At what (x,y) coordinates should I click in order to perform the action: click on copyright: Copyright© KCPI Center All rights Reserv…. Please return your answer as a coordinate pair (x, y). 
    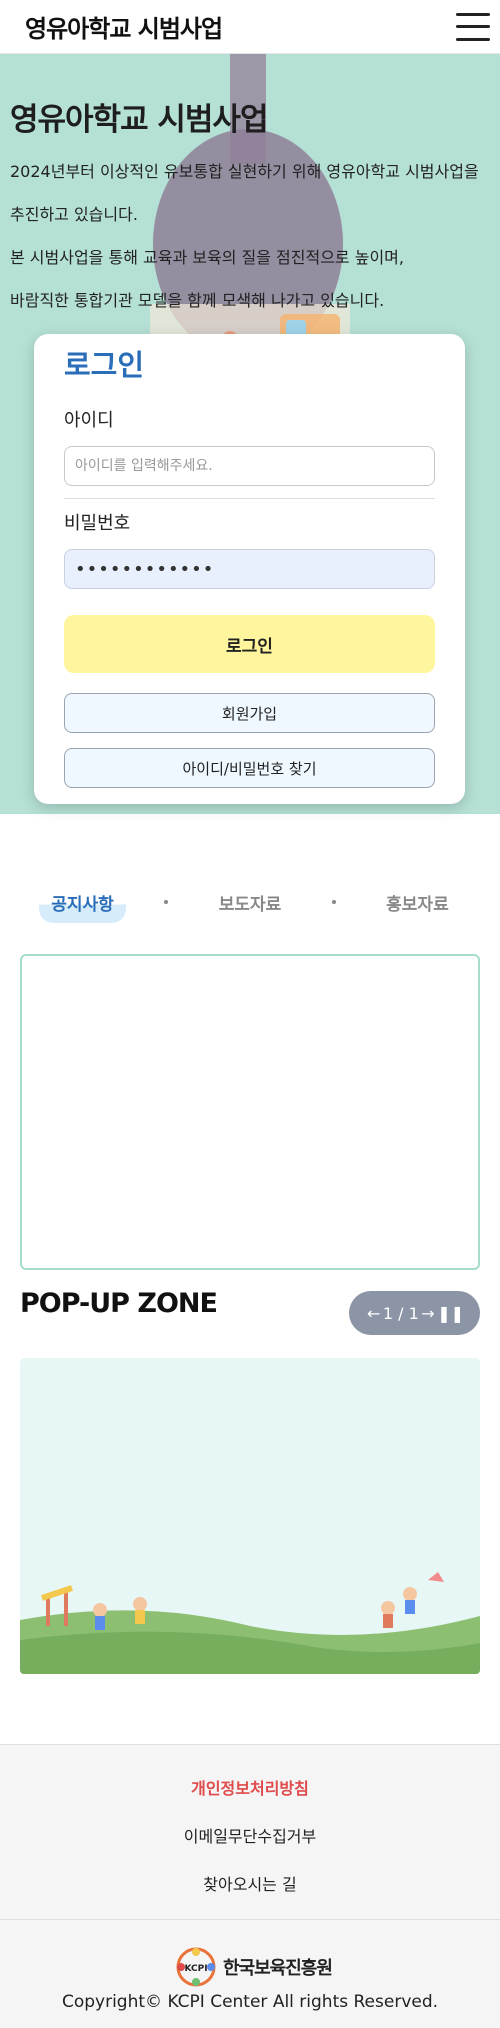
    Looking at the image, I should click on (250, 2002).